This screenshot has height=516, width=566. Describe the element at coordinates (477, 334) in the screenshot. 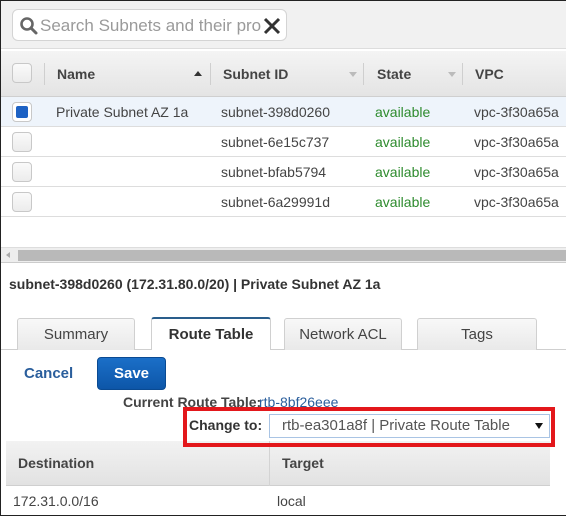

I see `tab-tags: Tags` at that location.